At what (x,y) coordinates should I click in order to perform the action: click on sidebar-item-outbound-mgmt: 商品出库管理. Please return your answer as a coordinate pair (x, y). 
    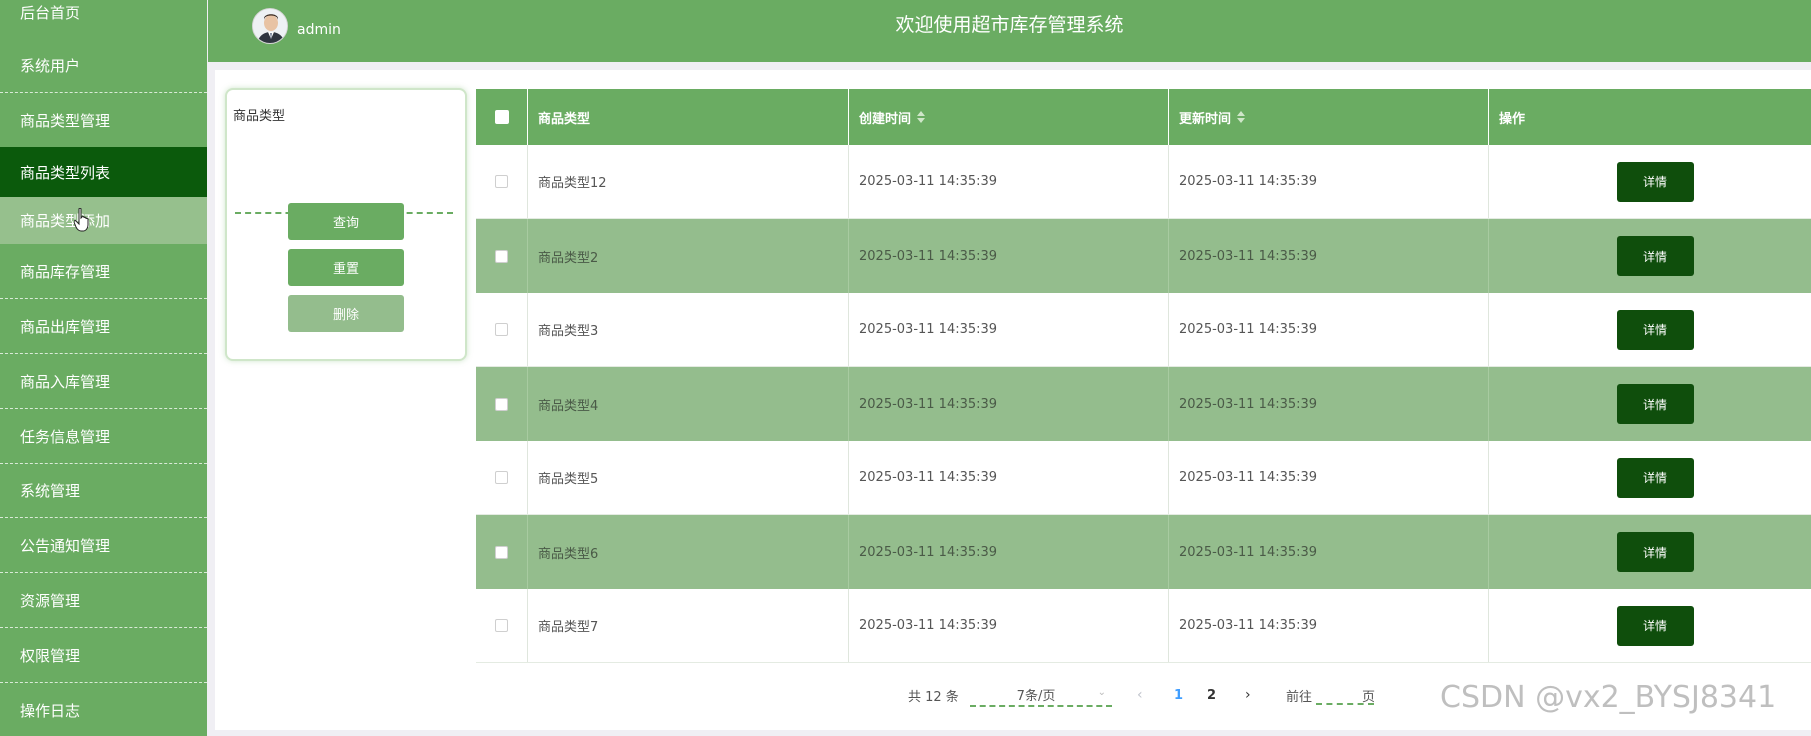
    Looking at the image, I should click on (103, 326).